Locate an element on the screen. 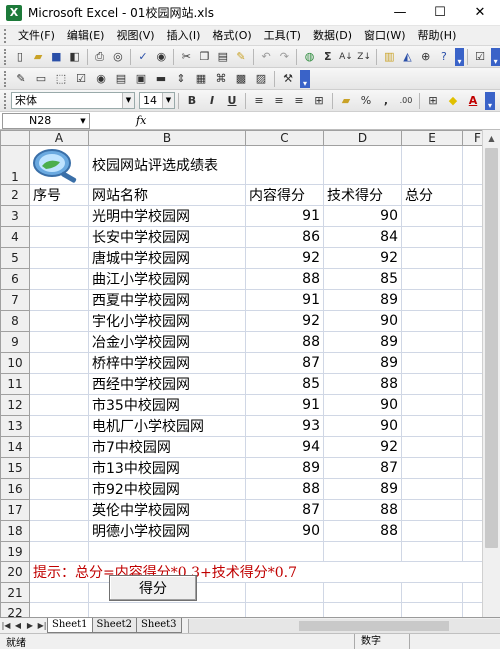 Image resolution: width=500 pixels, height=649 pixels. header-total: 总分 is located at coordinates (432, 195).